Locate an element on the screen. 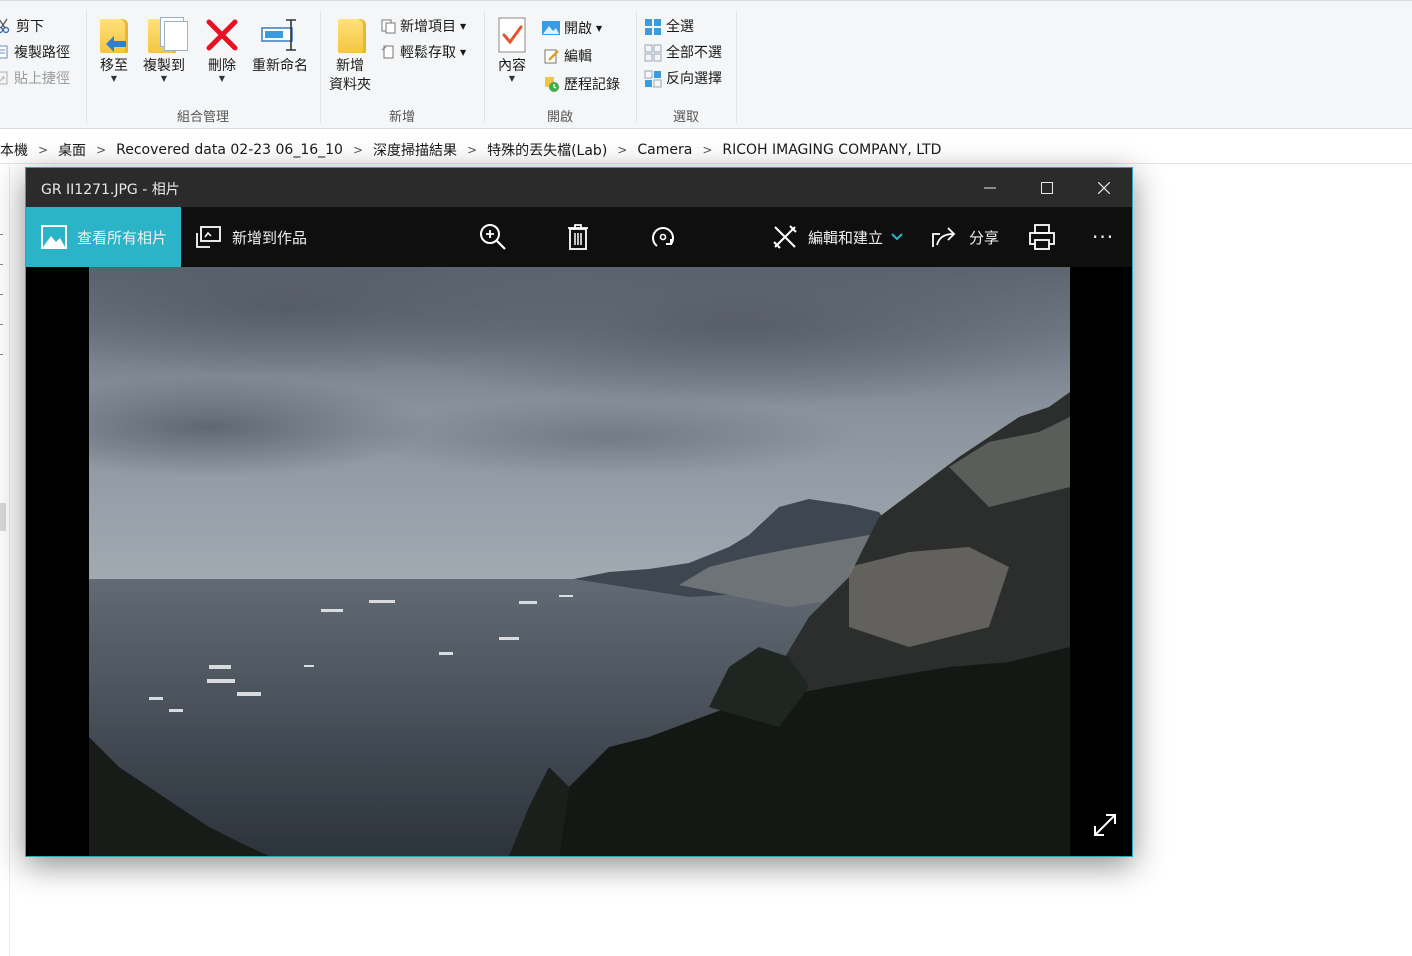 Image resolution: width=1412 pixels, height=956 pixels. minimize-button is located at coordinates (989, 187).